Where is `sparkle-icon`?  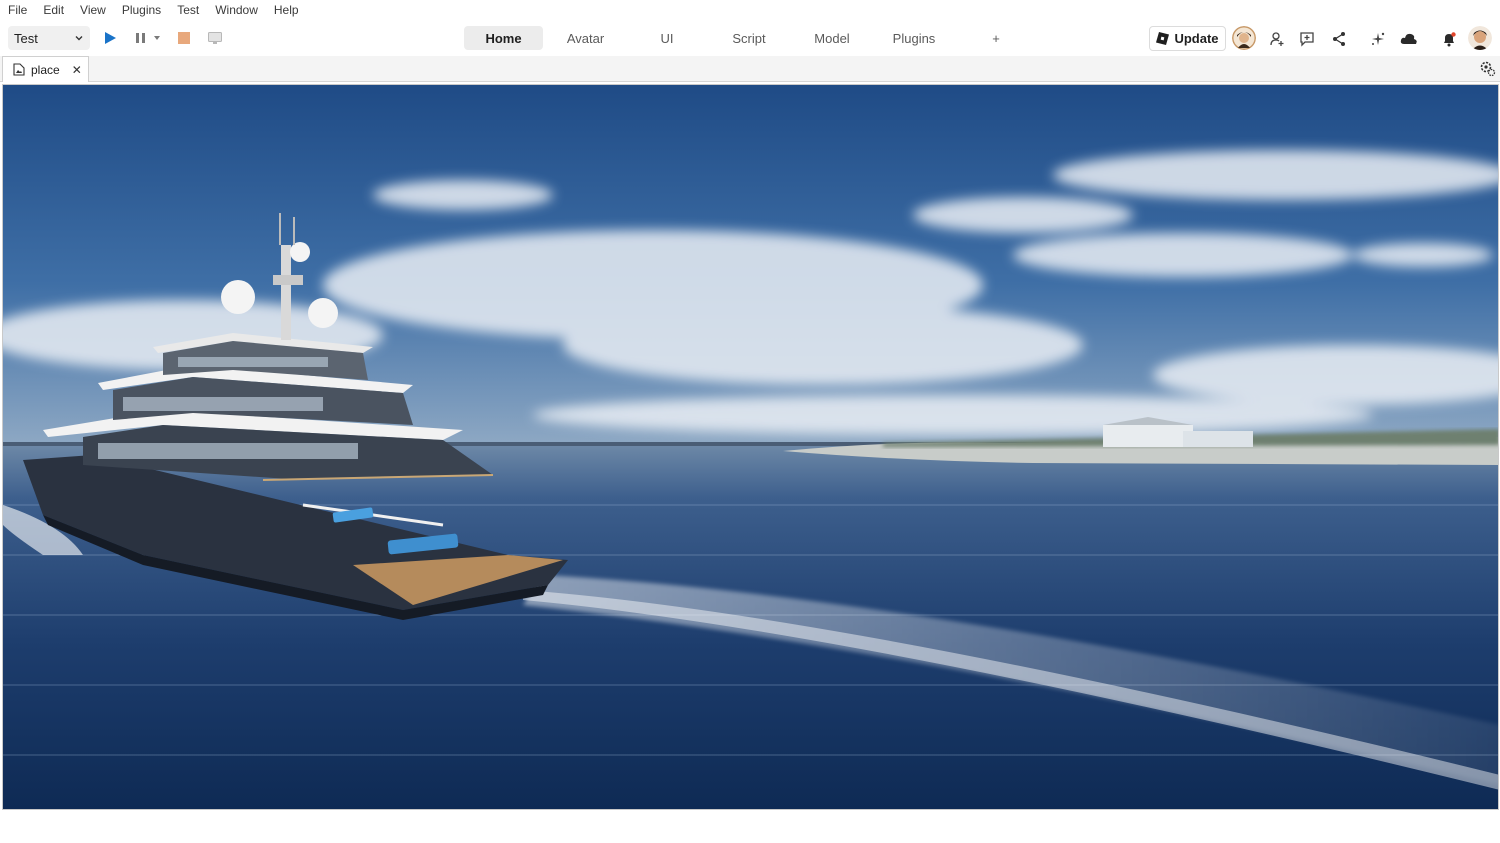
sparkle-icon is located at coordinates (1378, 38).